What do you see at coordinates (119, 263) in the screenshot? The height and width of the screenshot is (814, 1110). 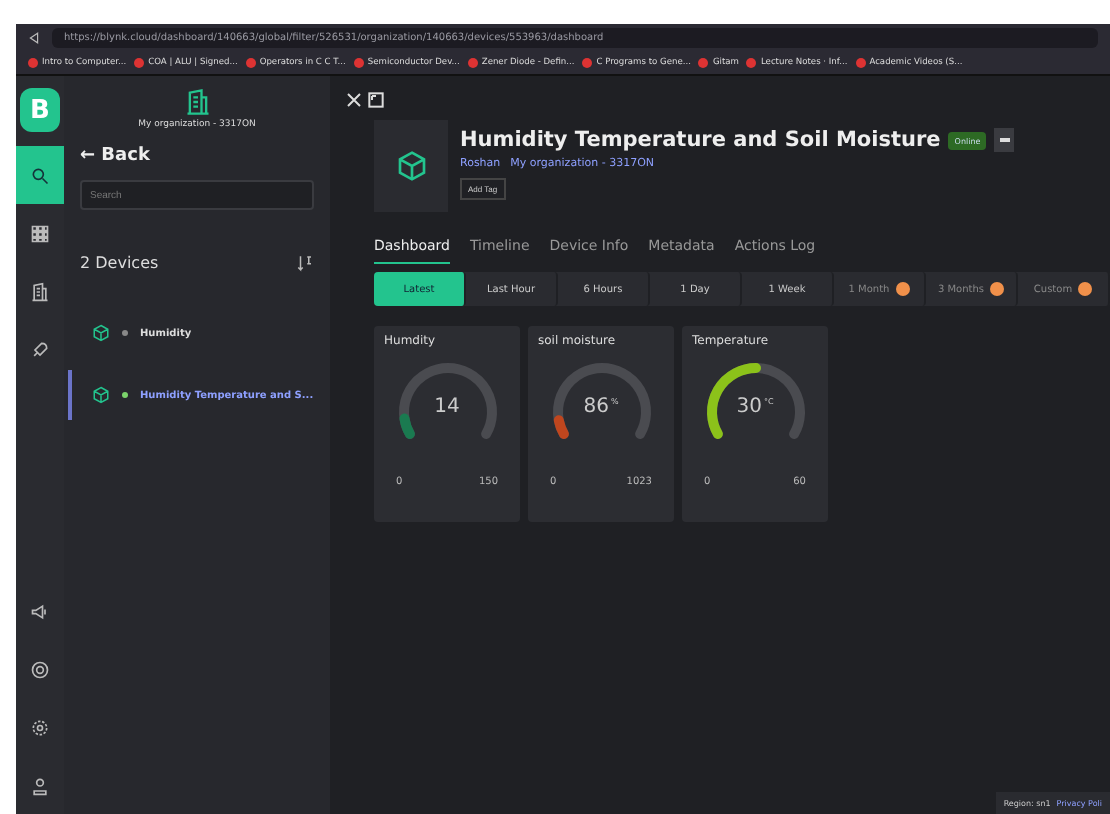 I see `device-count: 2 Devices` at bounding box center [119, 263].